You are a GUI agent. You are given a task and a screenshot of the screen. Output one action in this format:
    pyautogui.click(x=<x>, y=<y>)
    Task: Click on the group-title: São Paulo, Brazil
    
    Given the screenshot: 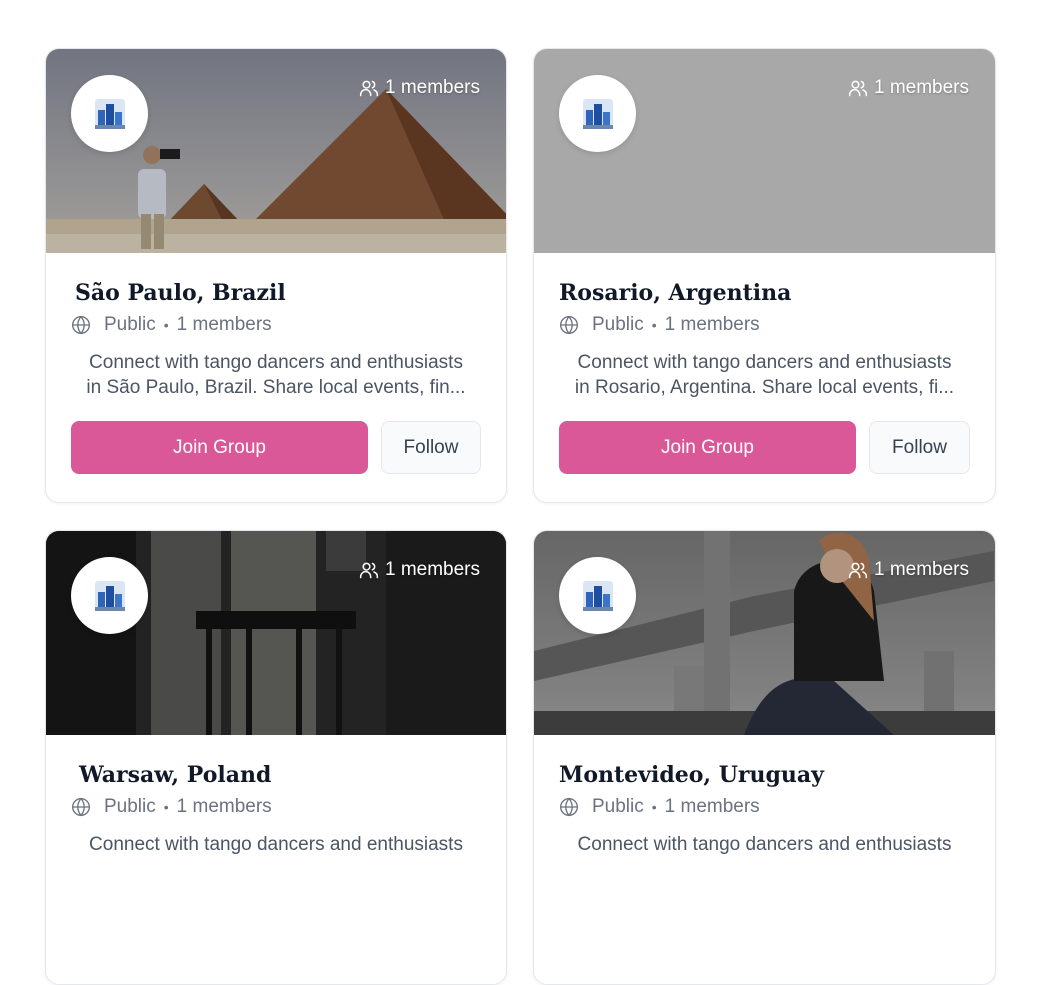 What is the action you would take?
    pyautogui.click(x=278, y=293)
    